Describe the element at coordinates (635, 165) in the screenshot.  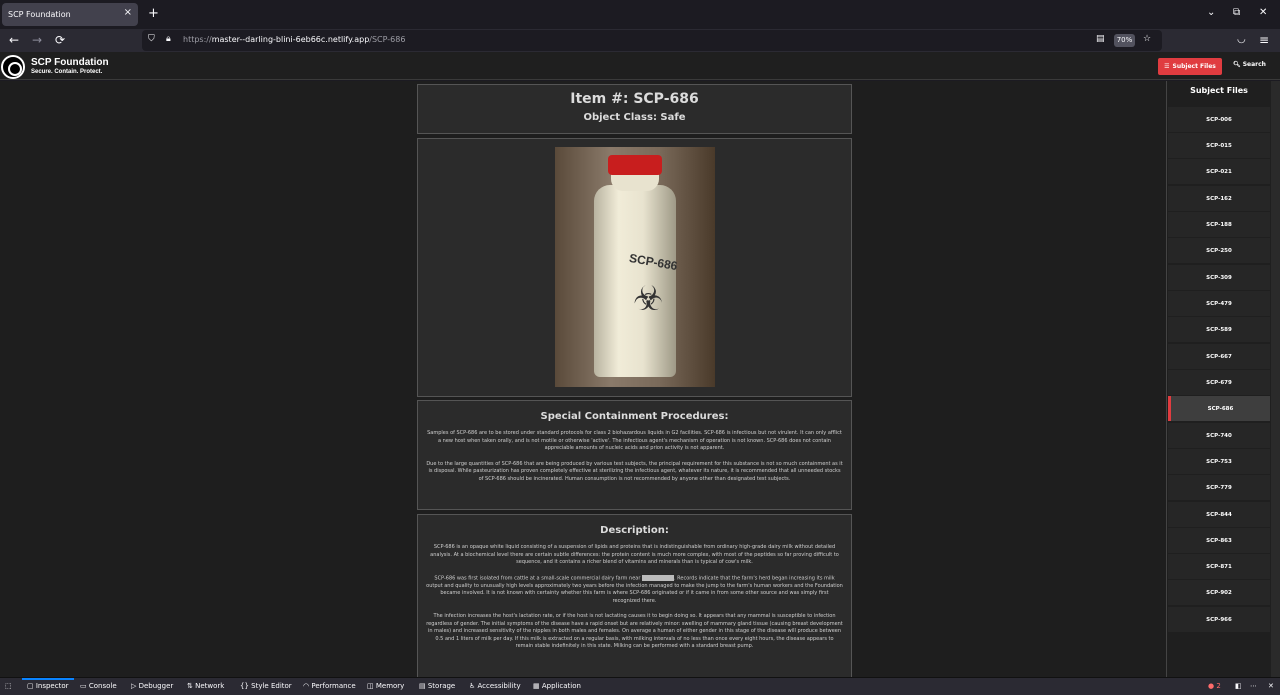
I see `bottle-cap` at that location.